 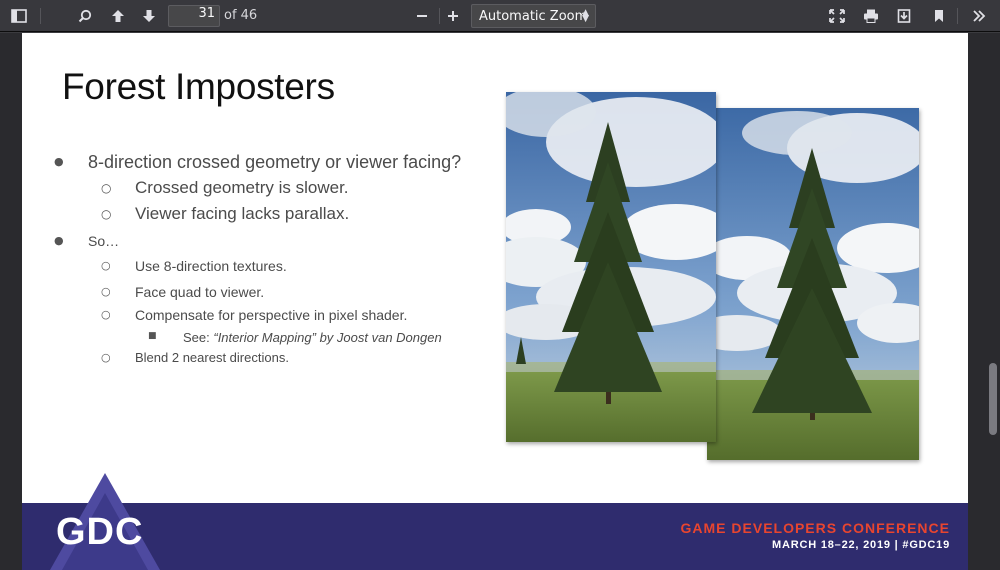 What do you see at coordinates (198, 86) in the screenshot?
I see `slide-title: Forest Imposters` at bounding box center [198, 86].